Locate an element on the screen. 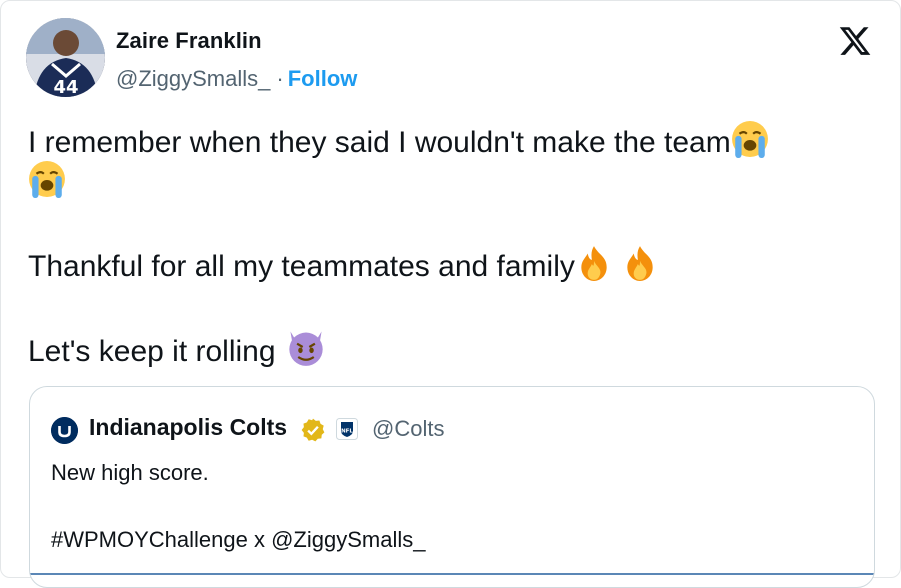 Image resolution: width=901 pixels, height=588 pixels. verified-badge-icon is located at coordinates (313, 430).